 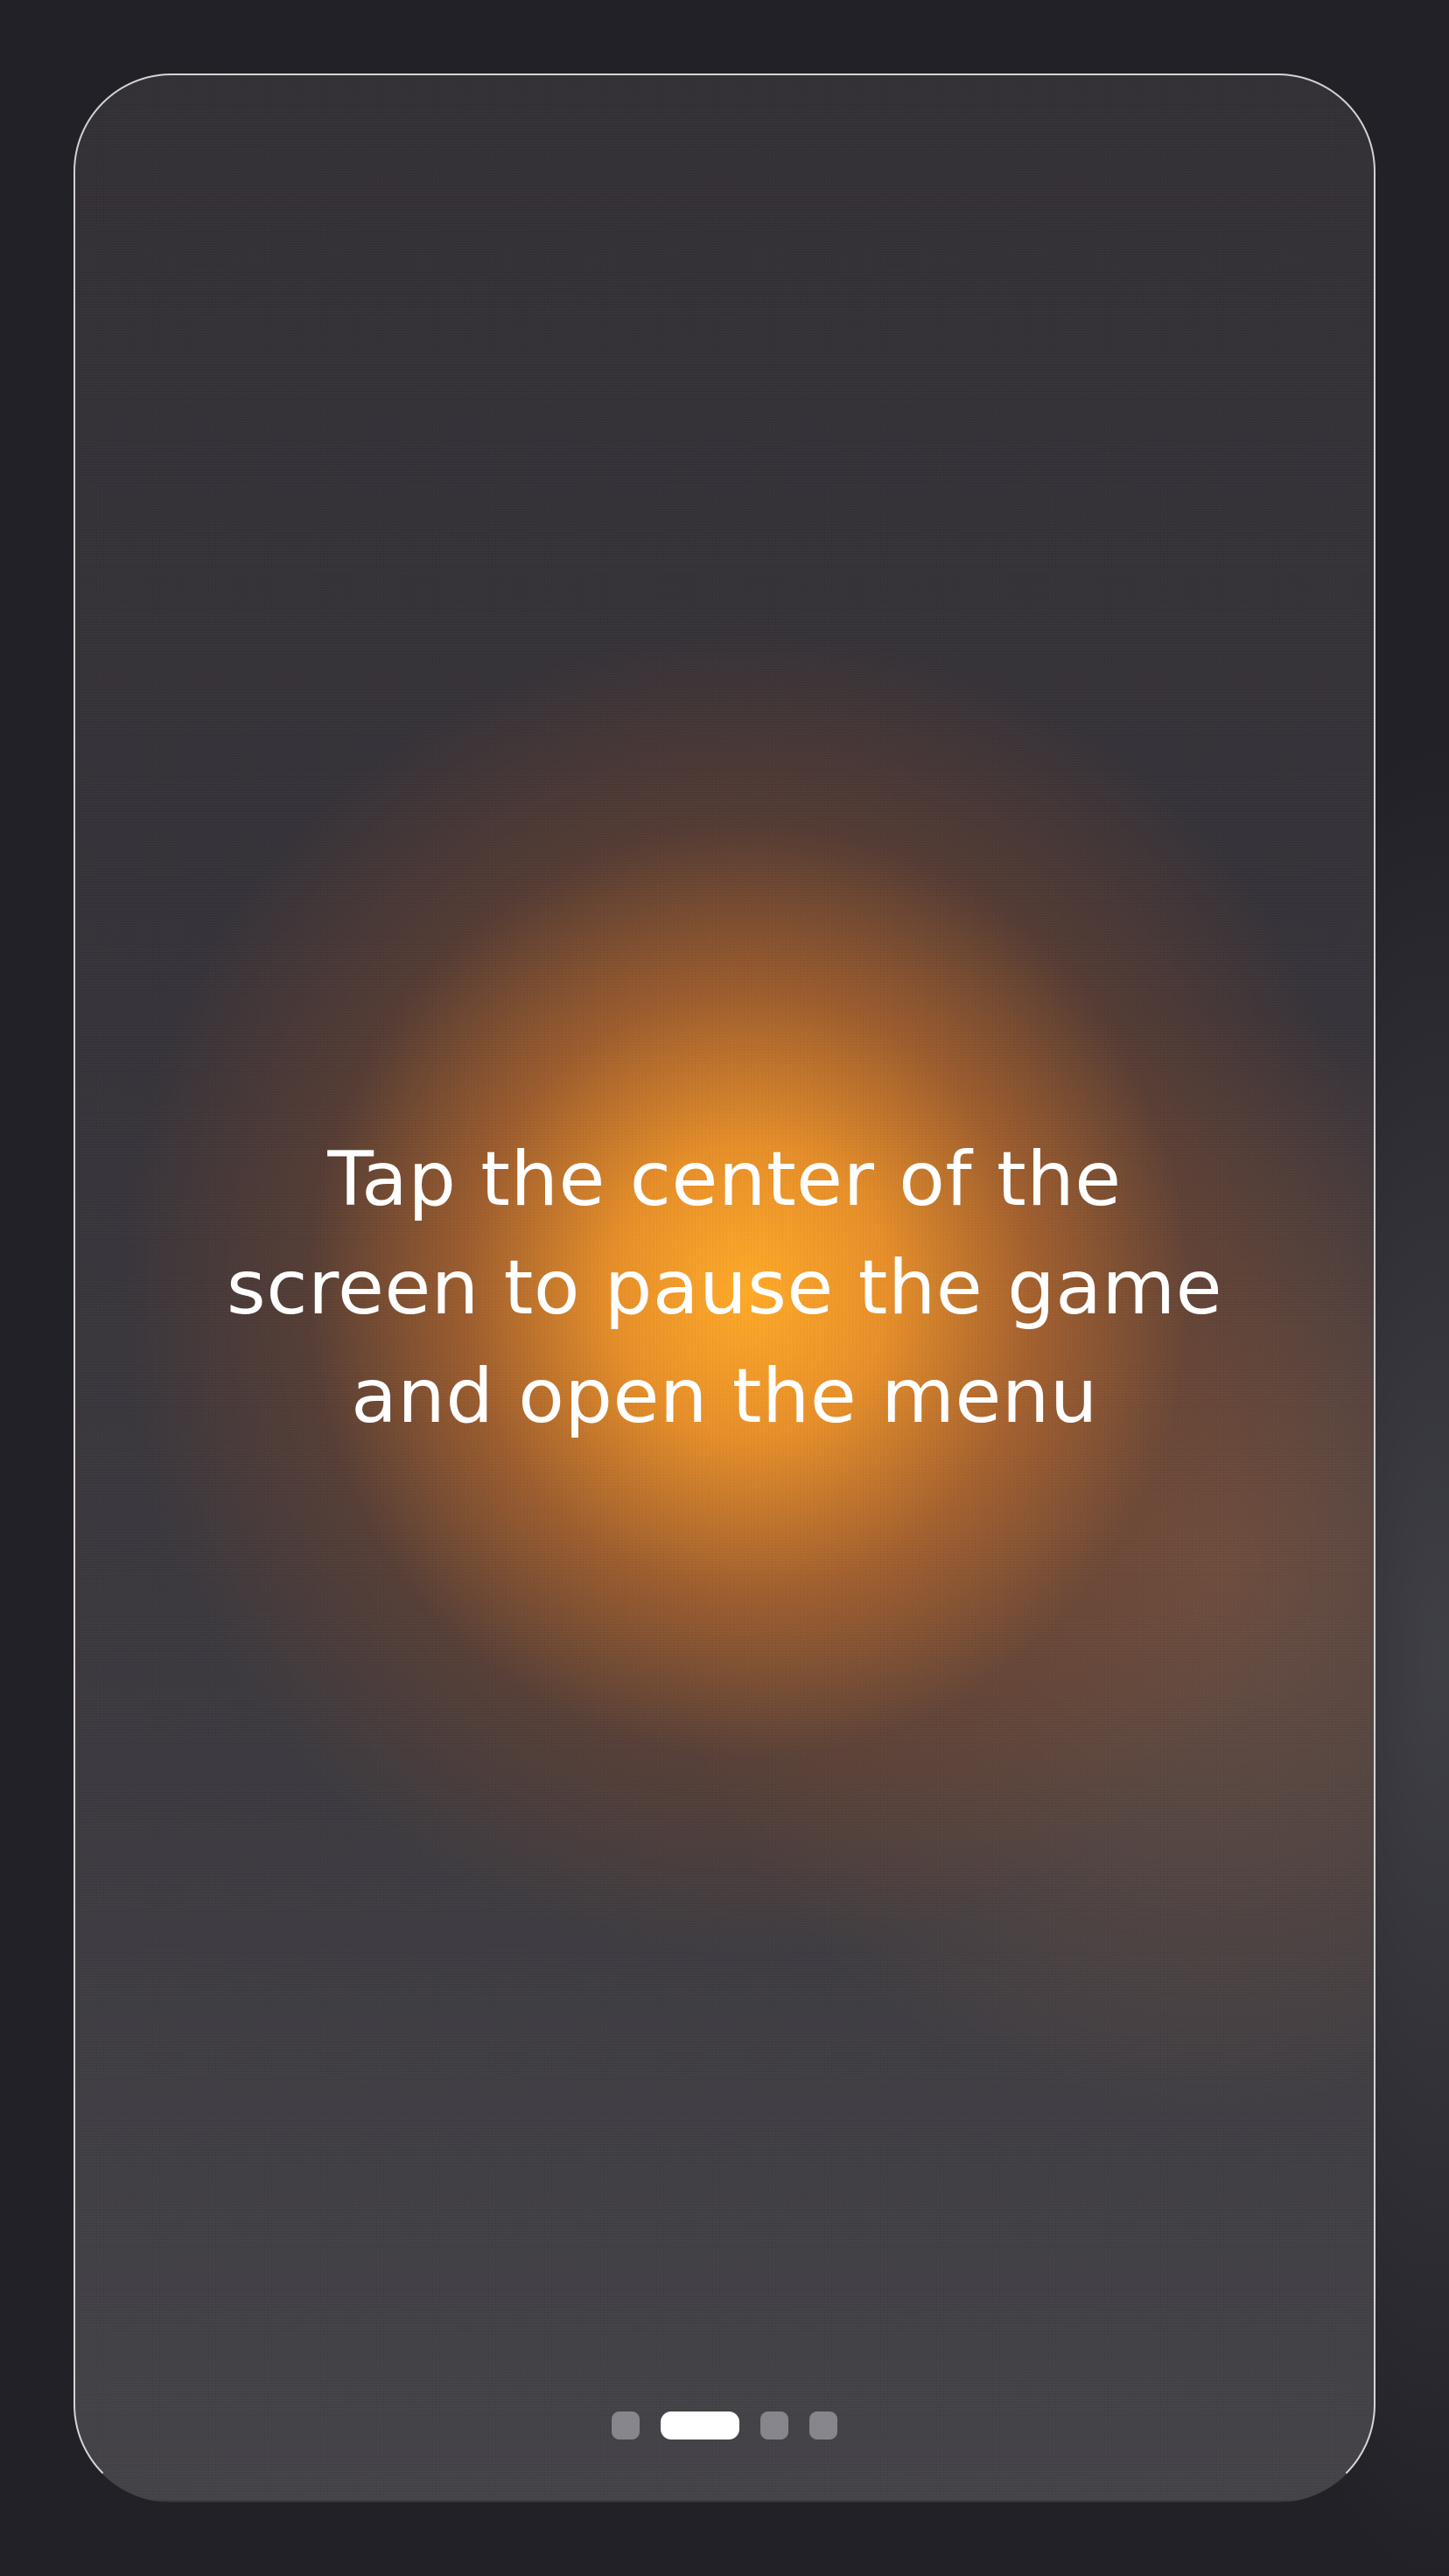 I want to click on tutorial-message-line-3: and open the menu, so click(x=724, y=1396).